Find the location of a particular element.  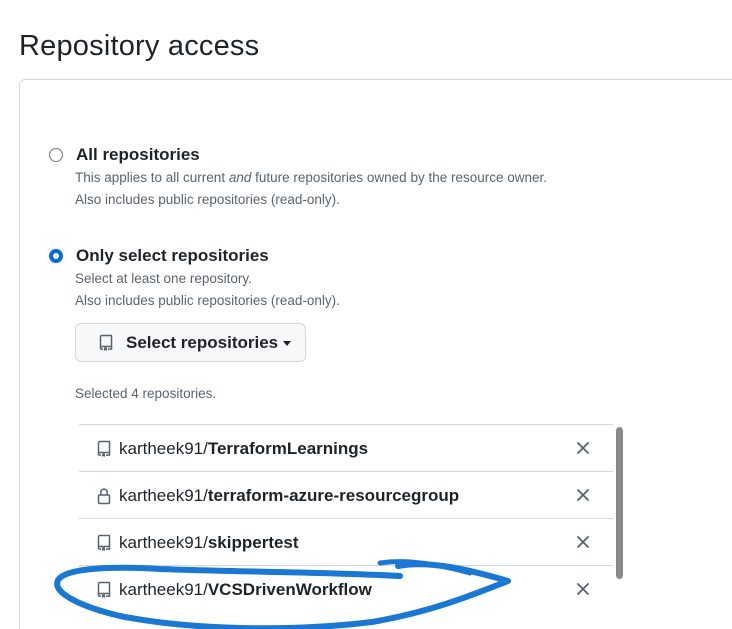

repository-repo: terraform-azure-resourcegroup is located at coordinates (333, 495).